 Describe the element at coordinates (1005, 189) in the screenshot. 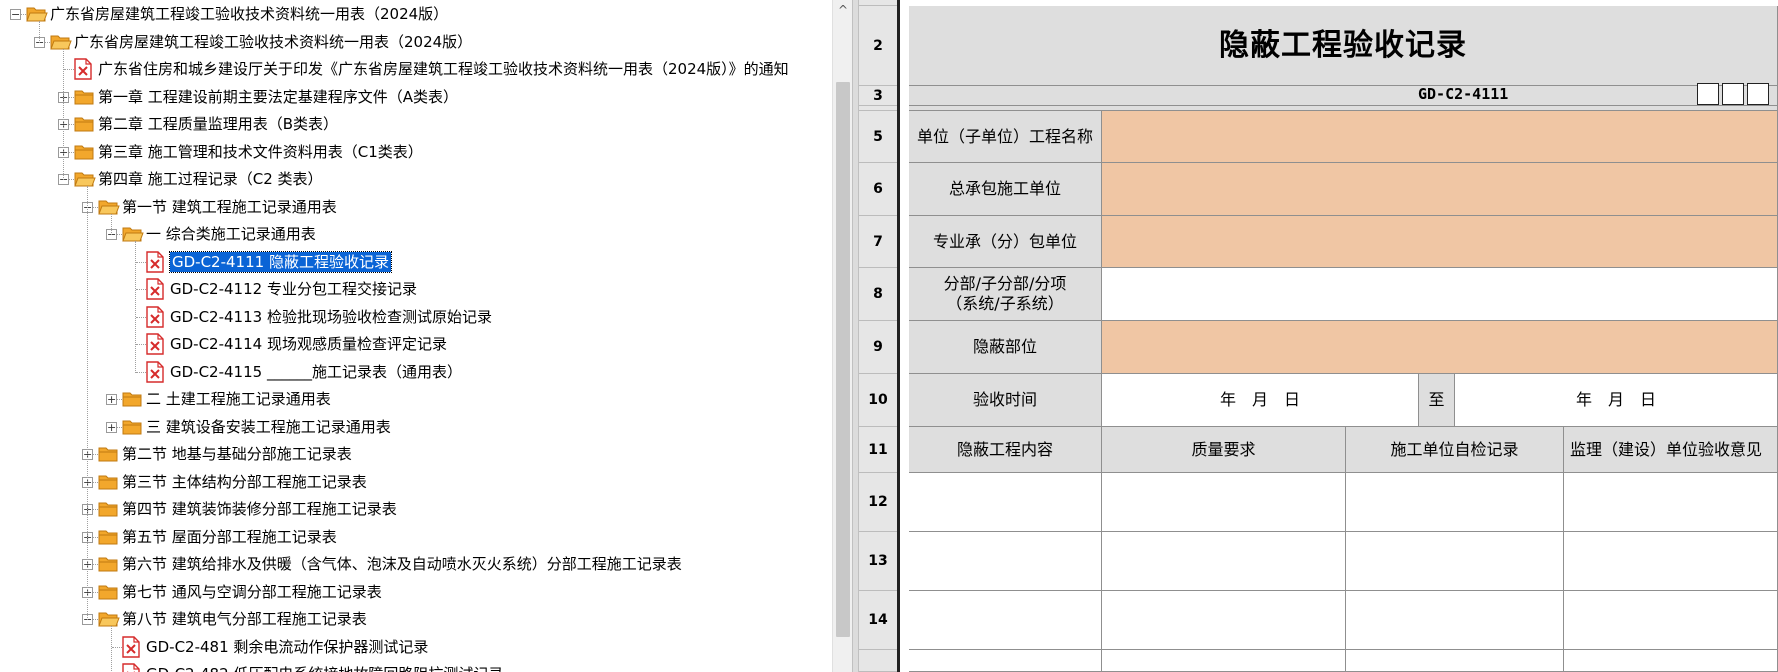

I see `label-general-contractor: 总承包施工单位` at that location.